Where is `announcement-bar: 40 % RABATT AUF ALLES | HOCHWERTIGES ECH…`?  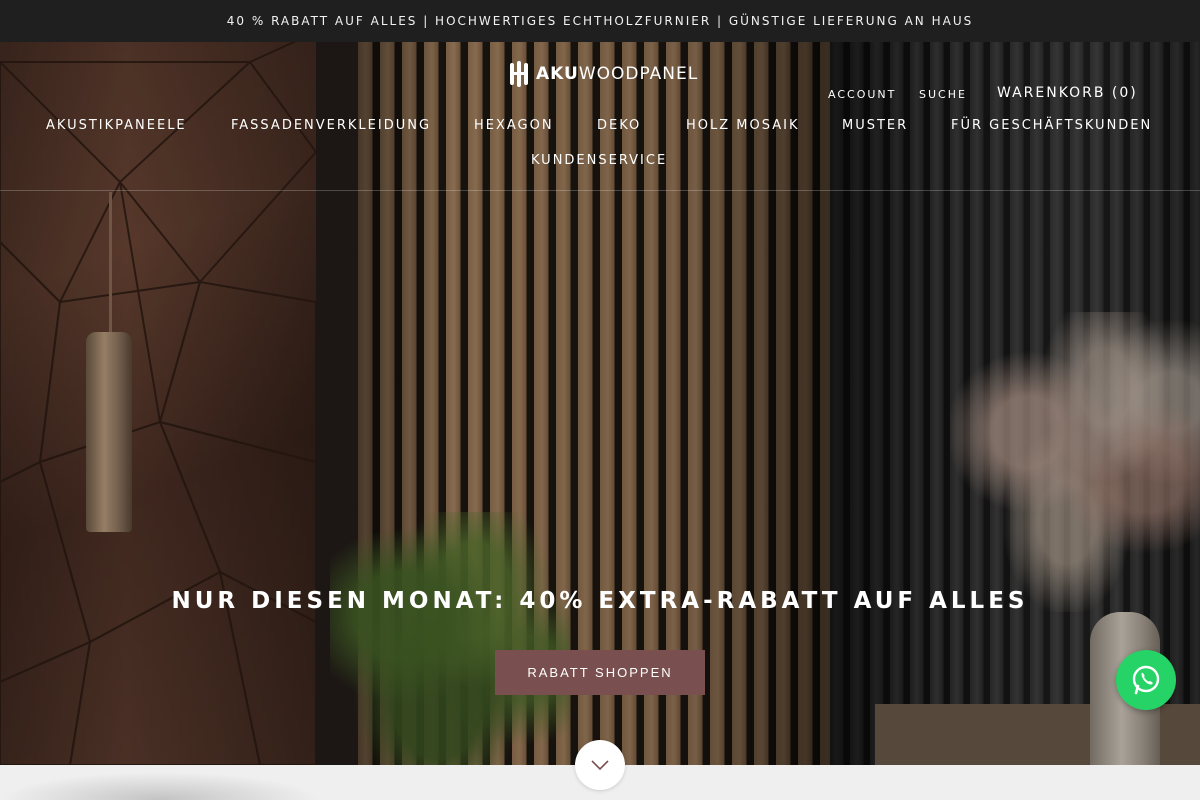 announcement-bar: 40 % RABATT AUF ALLES | HOCHWERTIGES ECH… is located at coordinates (600, 21).